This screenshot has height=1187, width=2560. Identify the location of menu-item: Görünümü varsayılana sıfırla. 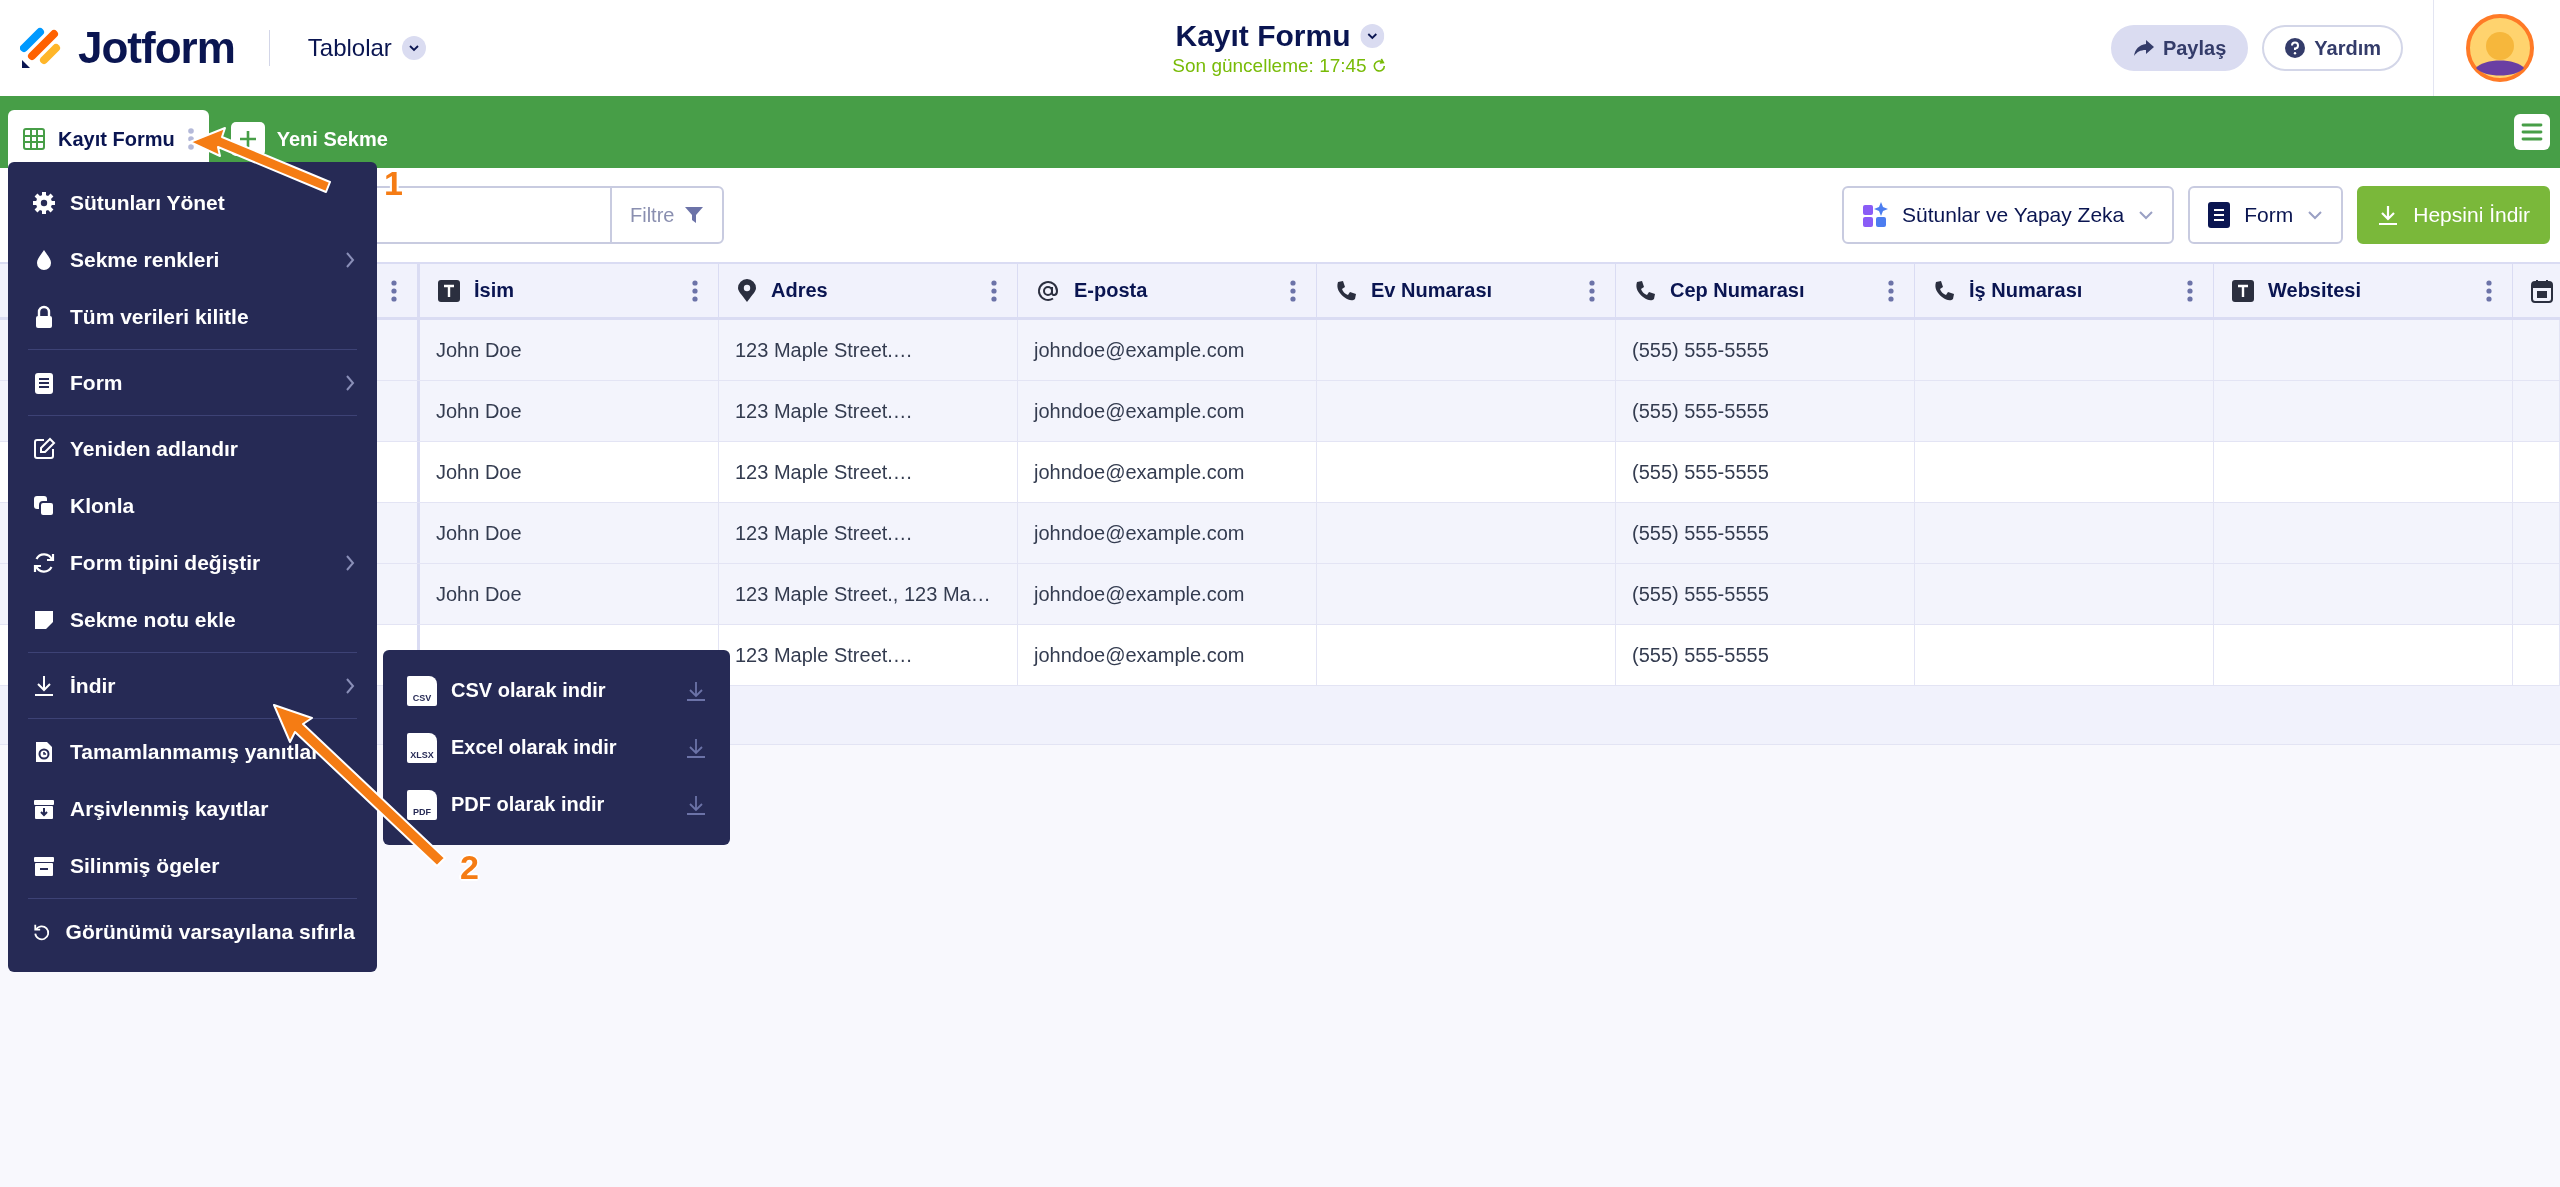
(192, 931).